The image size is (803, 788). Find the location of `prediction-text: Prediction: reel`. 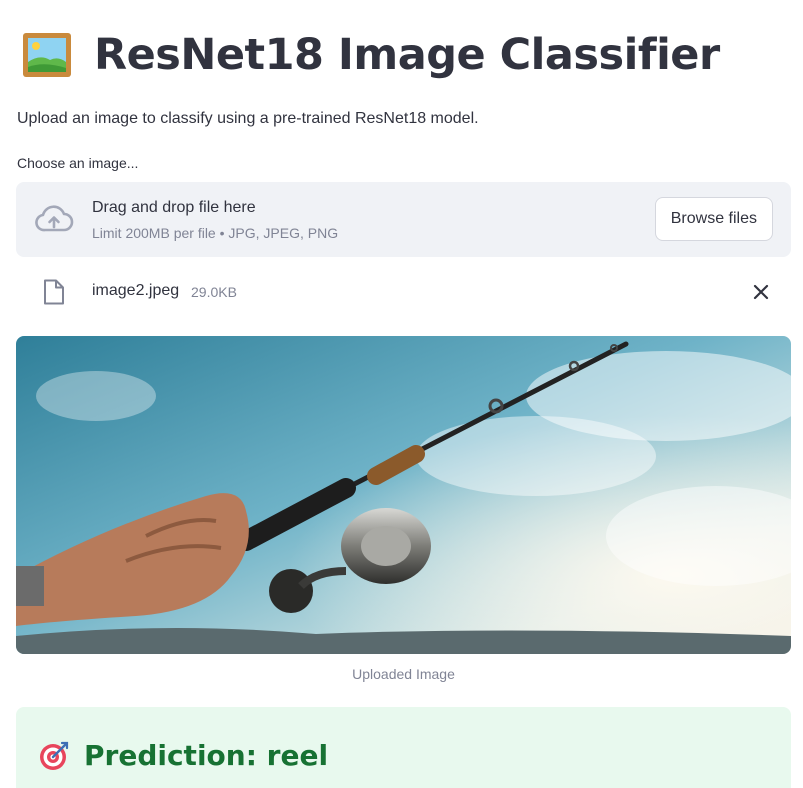

prediction-text: Prediction: reel is located at coordinates (206, 755).